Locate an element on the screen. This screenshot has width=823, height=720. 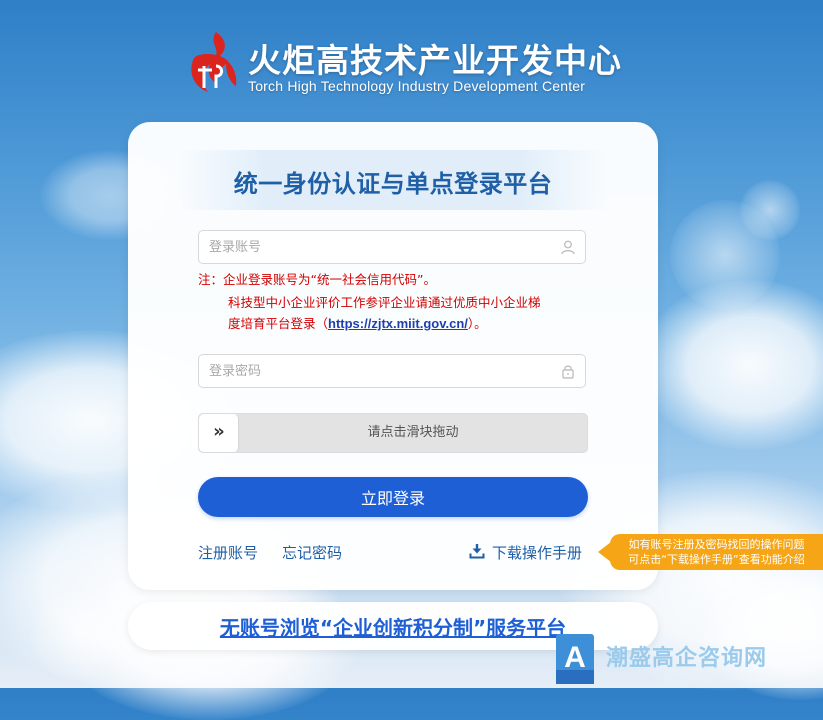
svg-text: A is located at coordinates (575, 657).